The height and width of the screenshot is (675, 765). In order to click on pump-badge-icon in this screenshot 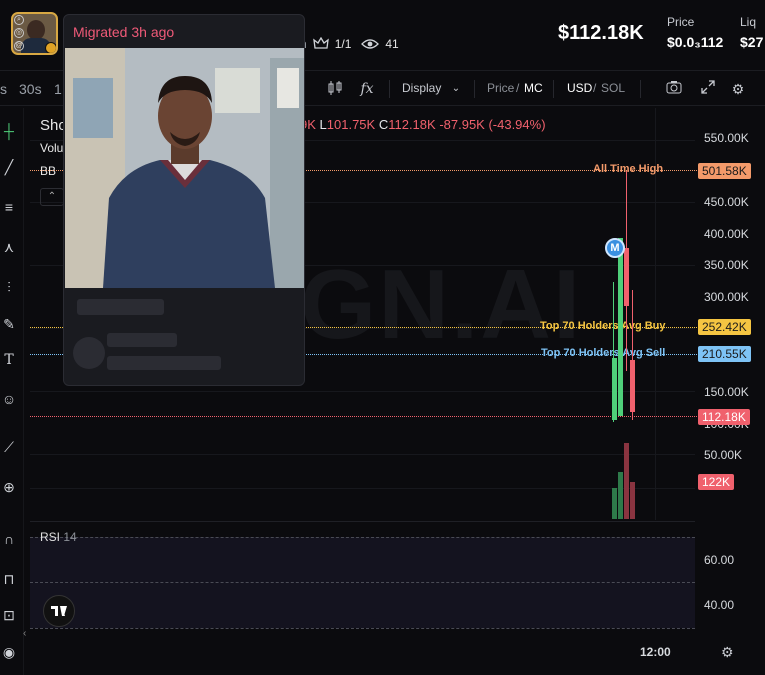, I will do `click(50, 47)`.